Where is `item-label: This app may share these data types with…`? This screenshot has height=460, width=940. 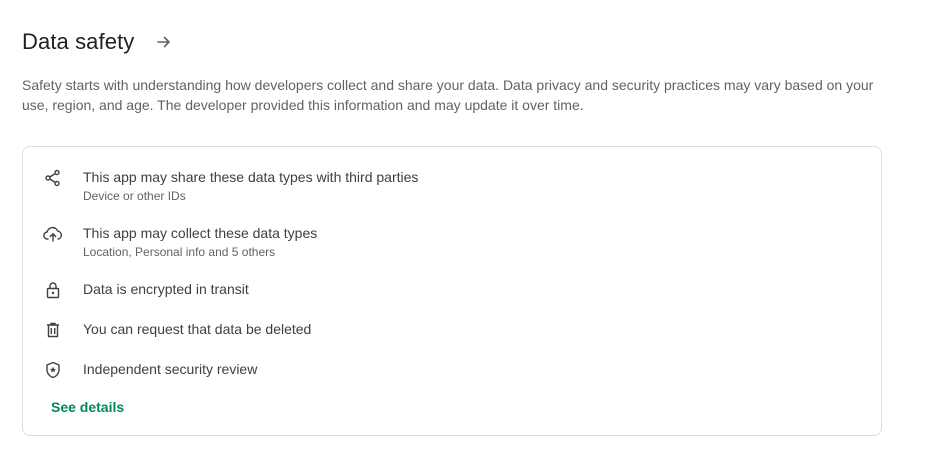 item-label: This app may share these data types with… is located at coordinates (251, 177).